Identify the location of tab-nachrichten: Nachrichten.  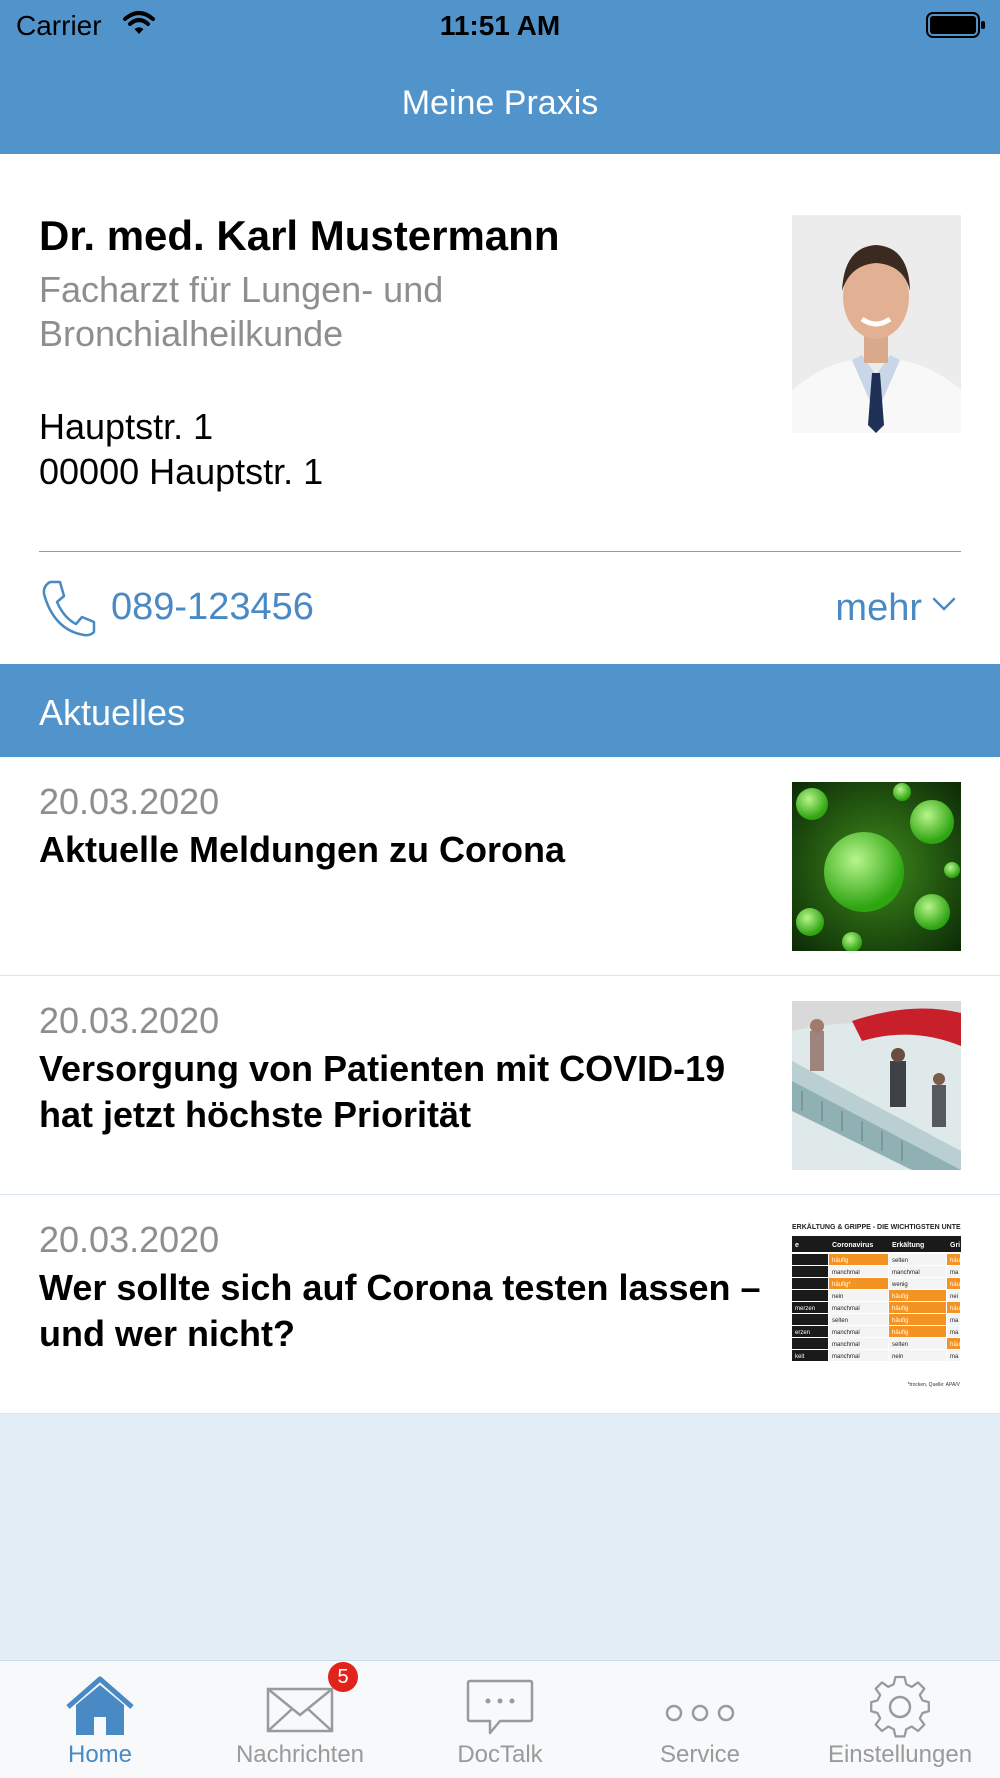
(300, 1719).